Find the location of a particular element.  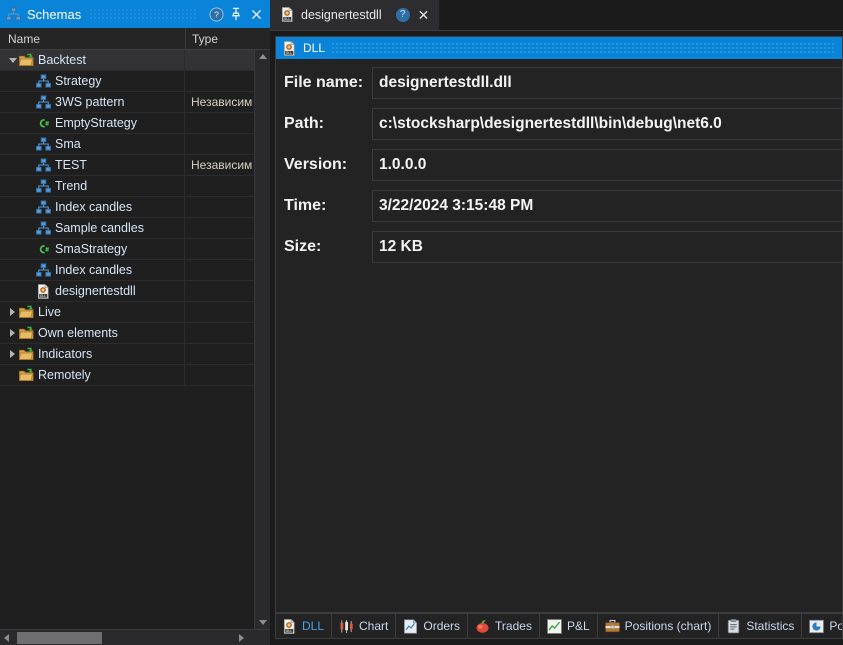

tree-row: Sma is located at coordinates (127, 144).